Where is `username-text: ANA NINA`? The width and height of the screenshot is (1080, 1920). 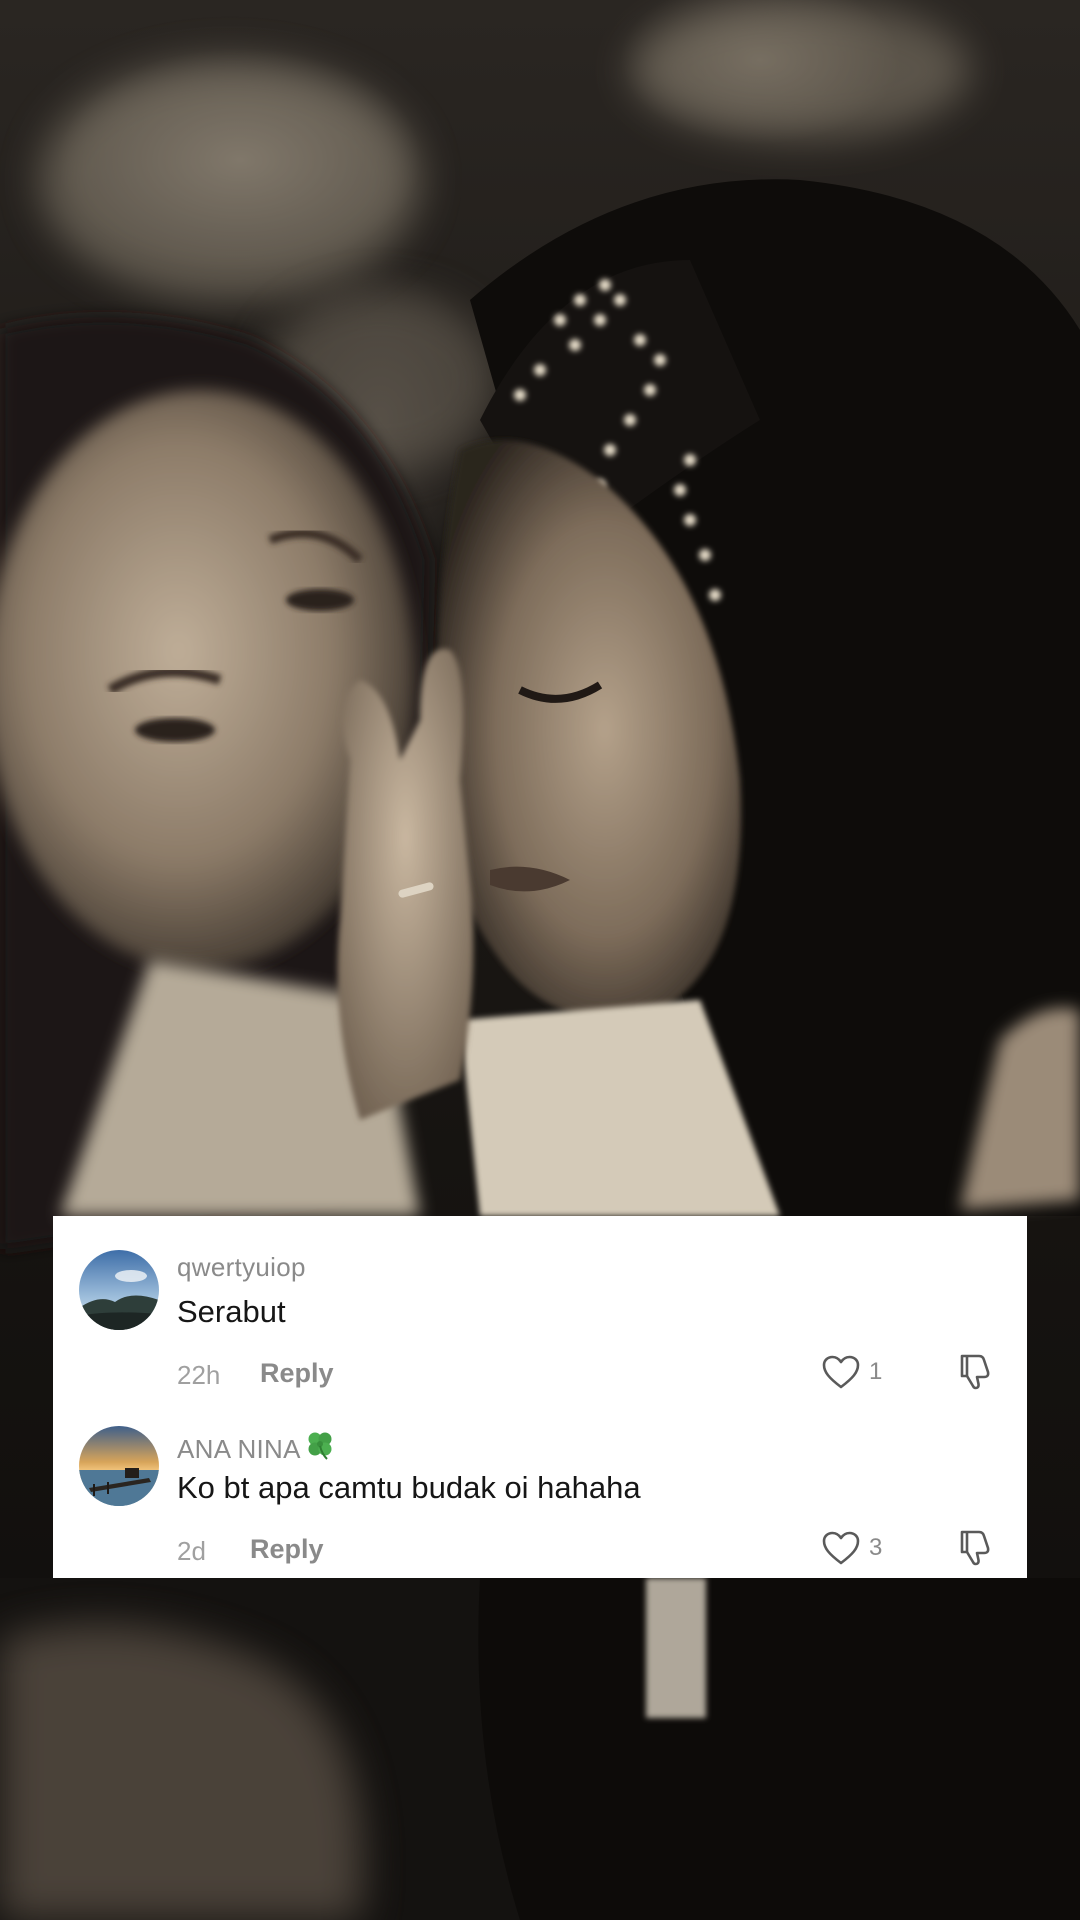 username-text: ANA NINA is located at coordinates (239, 1449).